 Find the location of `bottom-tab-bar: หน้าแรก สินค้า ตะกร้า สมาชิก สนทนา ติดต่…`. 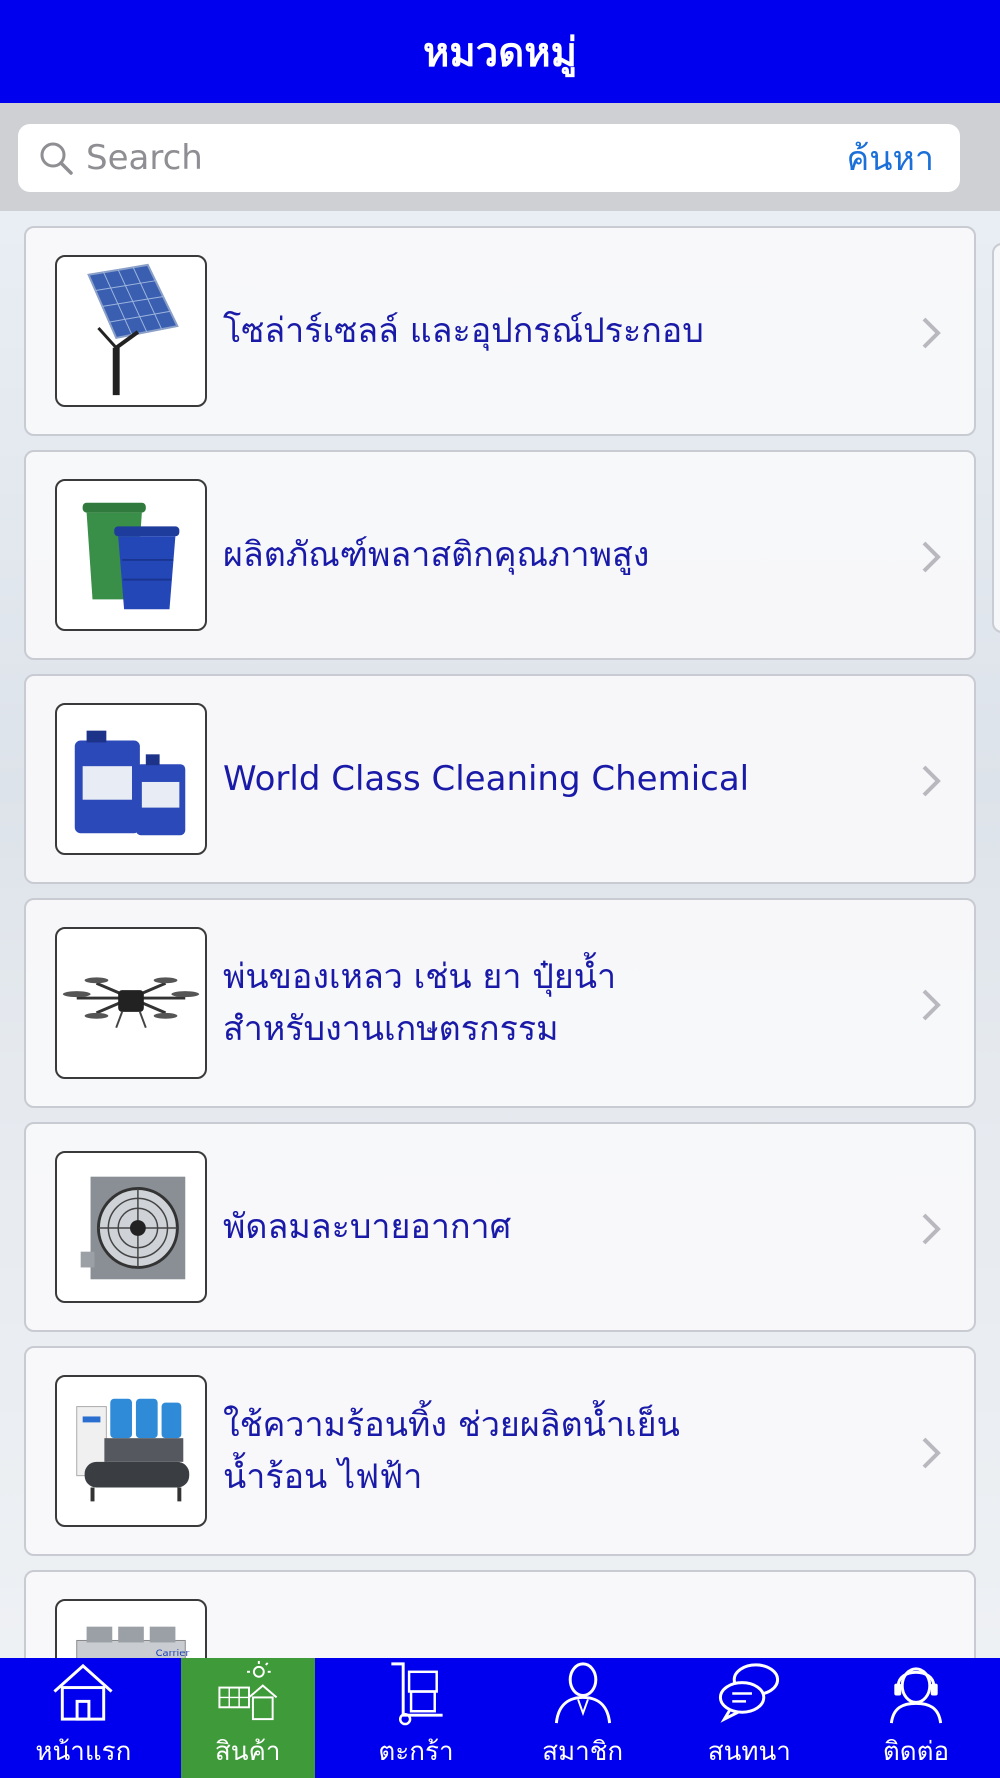

bottom-tab-bar: หน้าแรก สินค้า ตะกร้า สมาชิก สนทนา ติดต่… is located at coordinates (500, 1718).